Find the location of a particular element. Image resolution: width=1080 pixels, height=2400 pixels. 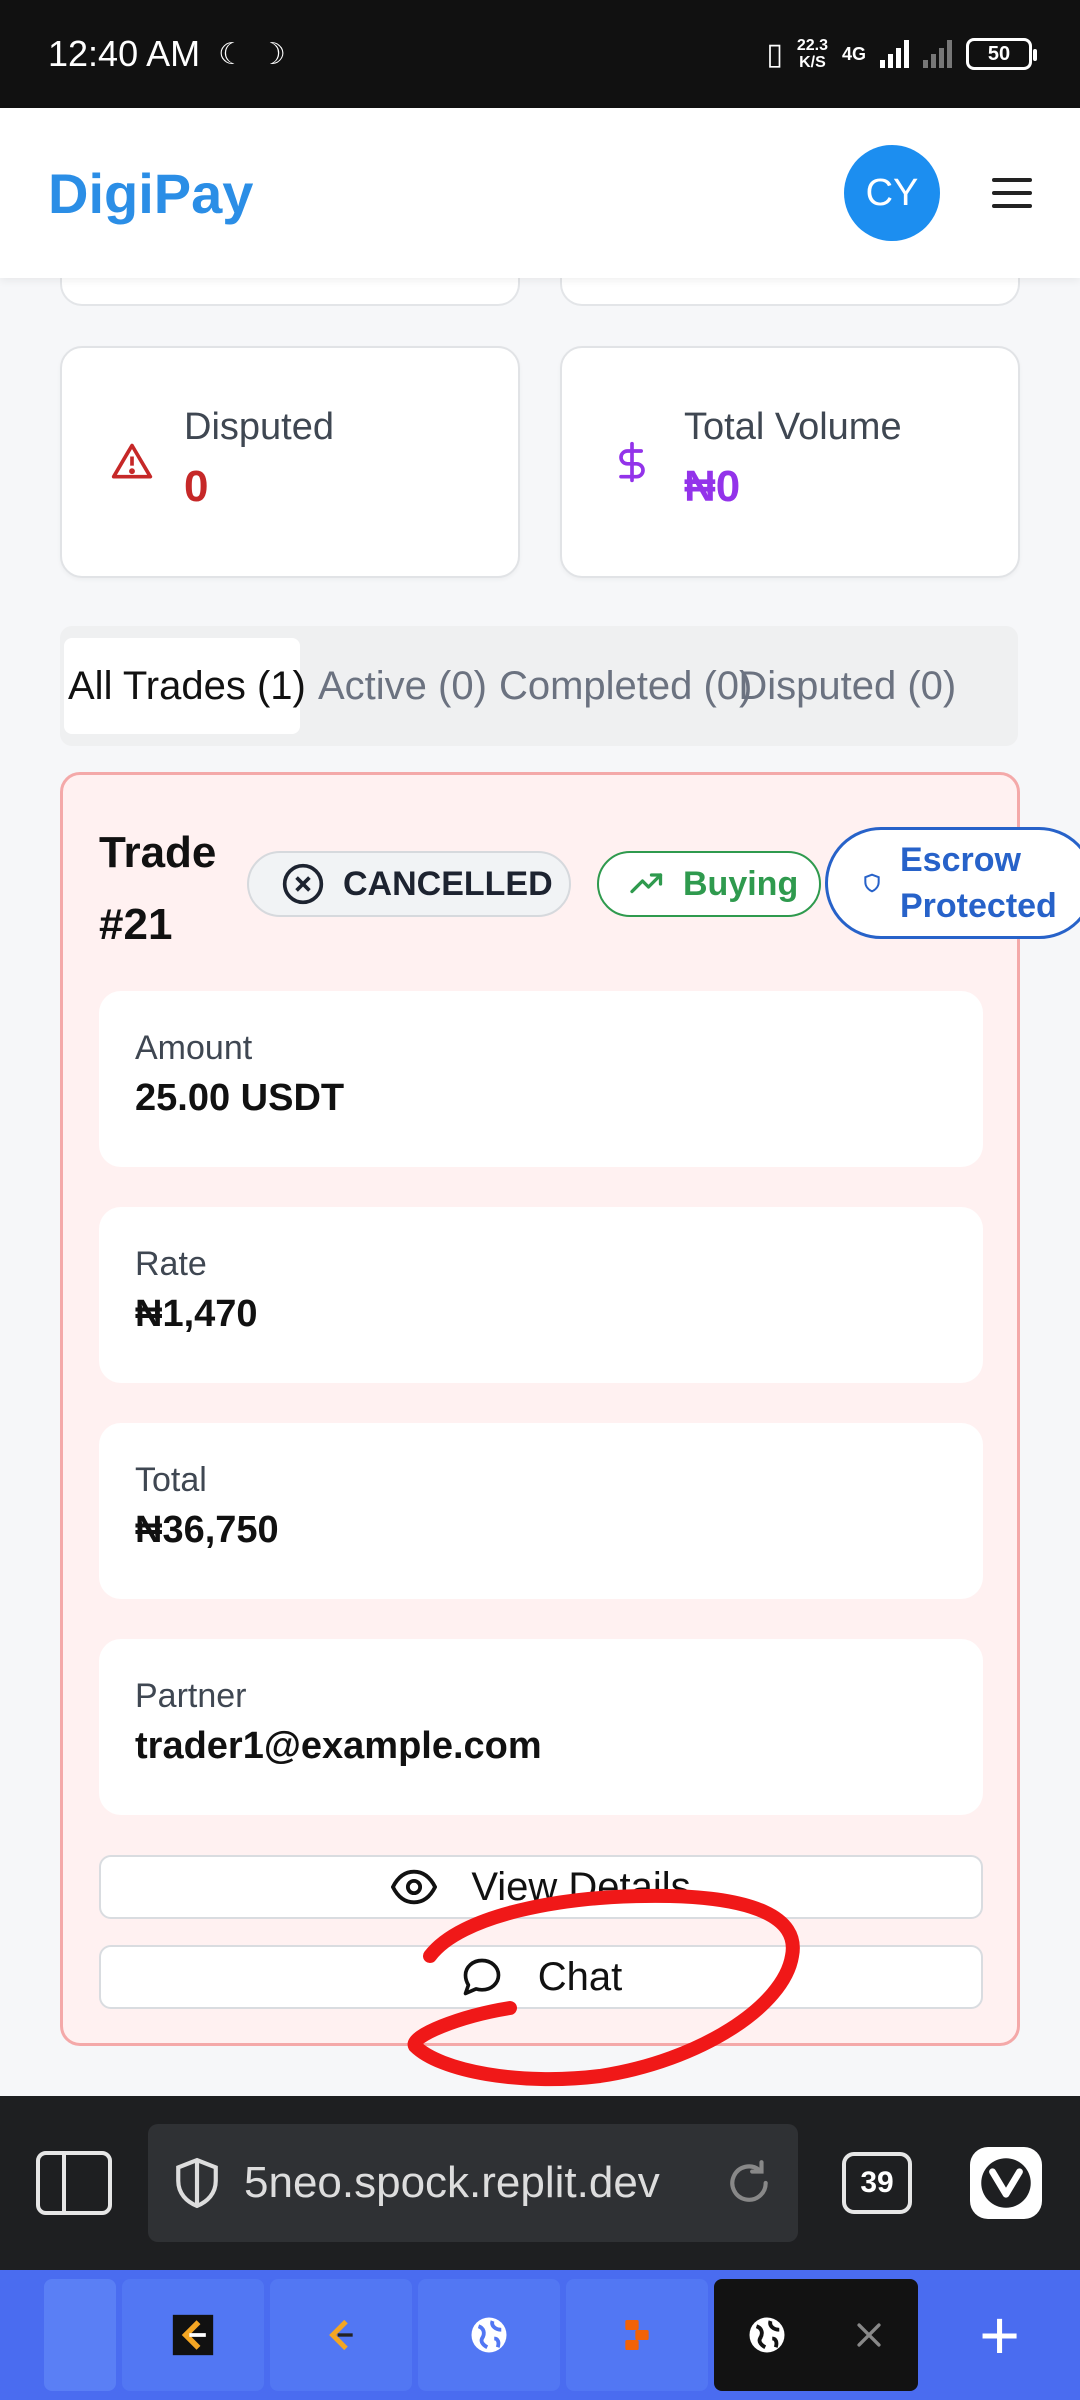

info-box-partner: Partner trader1@example.com is located at coordinates (541, 1727).